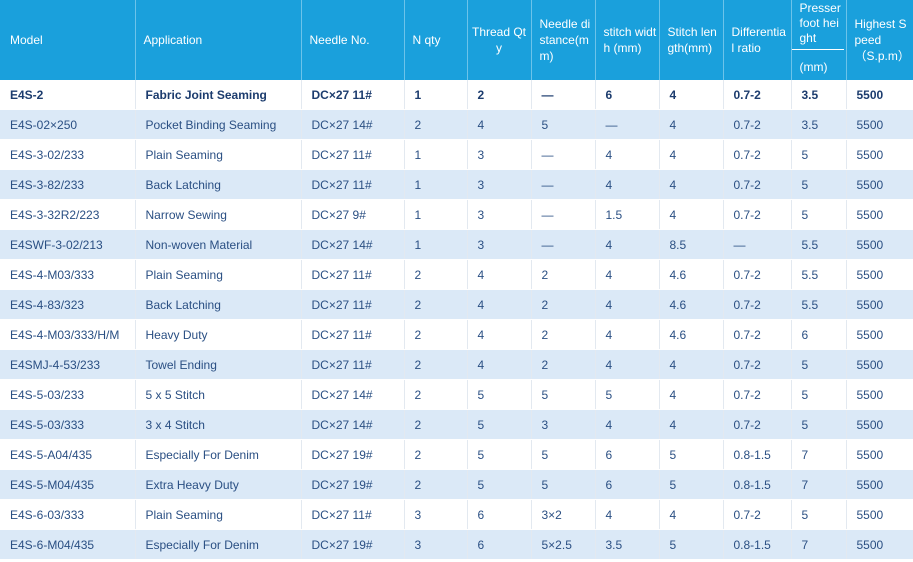 The image size is (913, 562). What do you see at coordinates (68, 214) in the screenshot?
I see `cell-model: E4S-3-32R2/223` at bounding box center [68, 214].